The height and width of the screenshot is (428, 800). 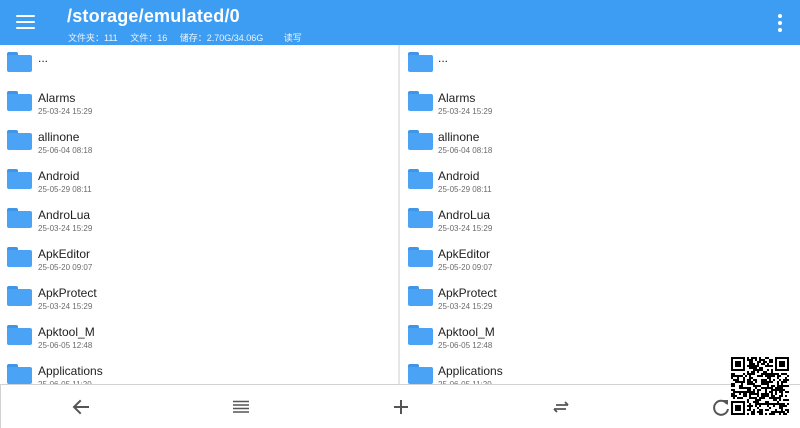 I want to click on folder-count: 文件夹：111, so click(x=93, y=38).